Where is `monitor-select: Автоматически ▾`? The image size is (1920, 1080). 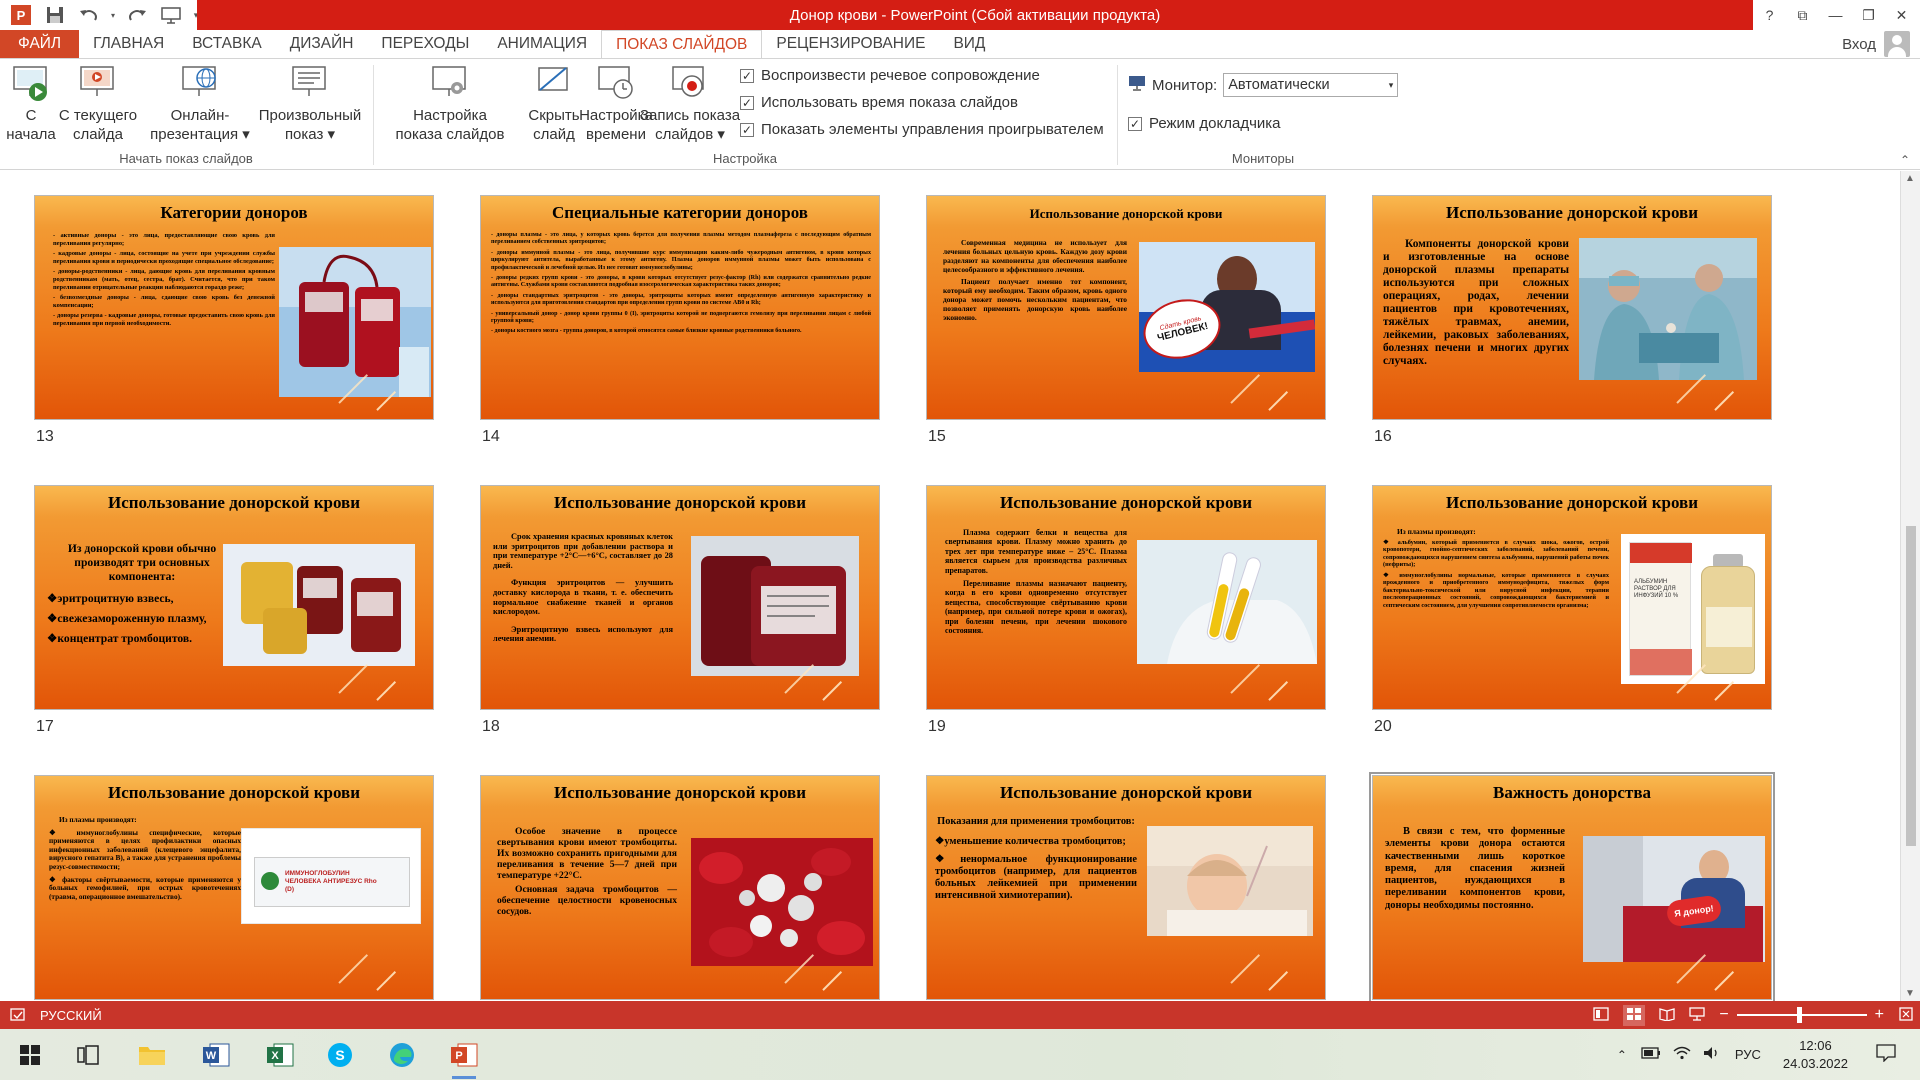
monitor-select: Автоматически ▾ is located at coordinates (1311, 85).